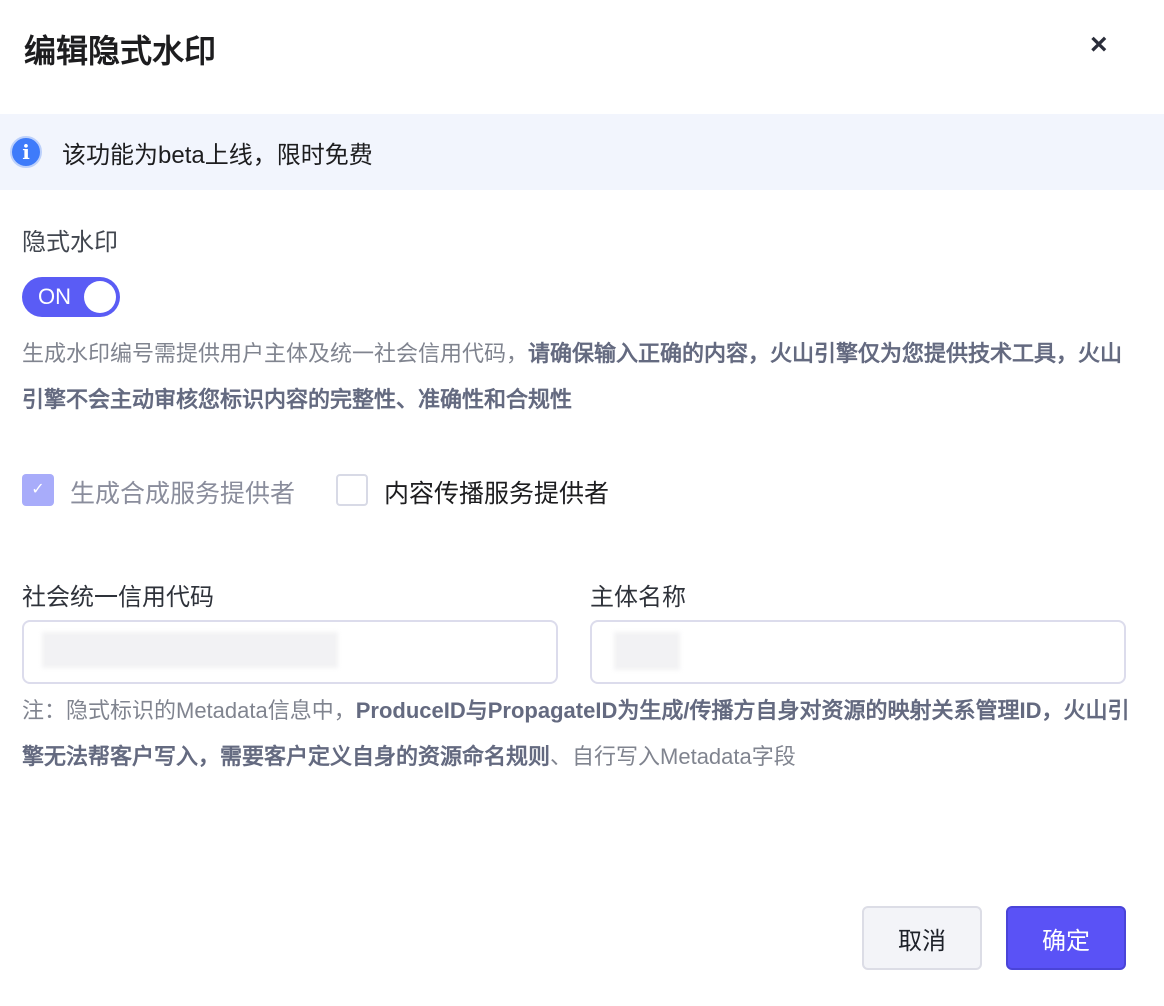  What do you see at coordinates (183, 494) in the screenshot?
I see `checkbox-generation-provider-label: 生成合成服务提供者` at bounding box center [183, 494].